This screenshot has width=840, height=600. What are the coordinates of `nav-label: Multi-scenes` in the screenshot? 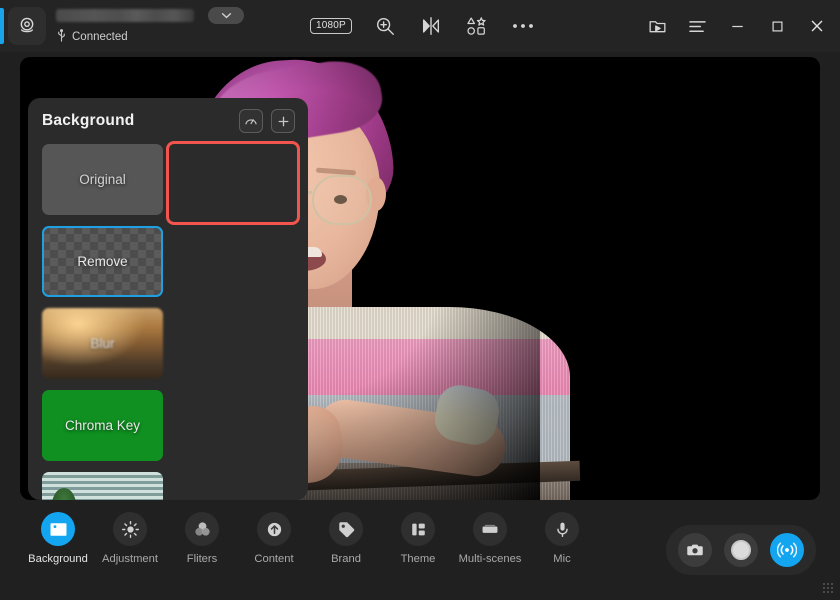 It's located at (490, 559).